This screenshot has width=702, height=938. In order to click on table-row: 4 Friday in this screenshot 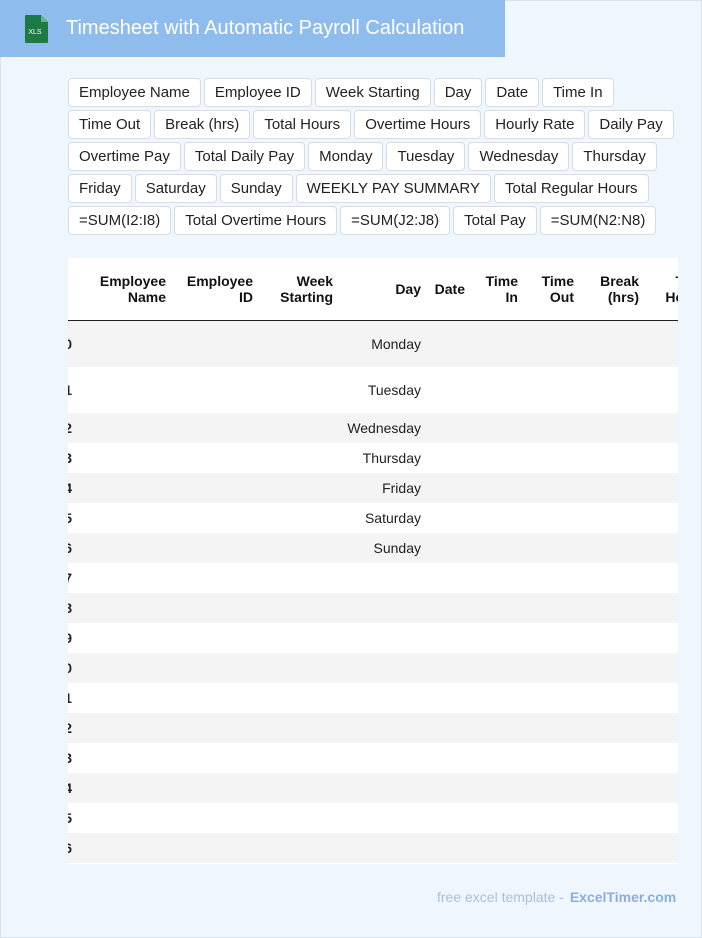, I will do `click(373, 488)`.